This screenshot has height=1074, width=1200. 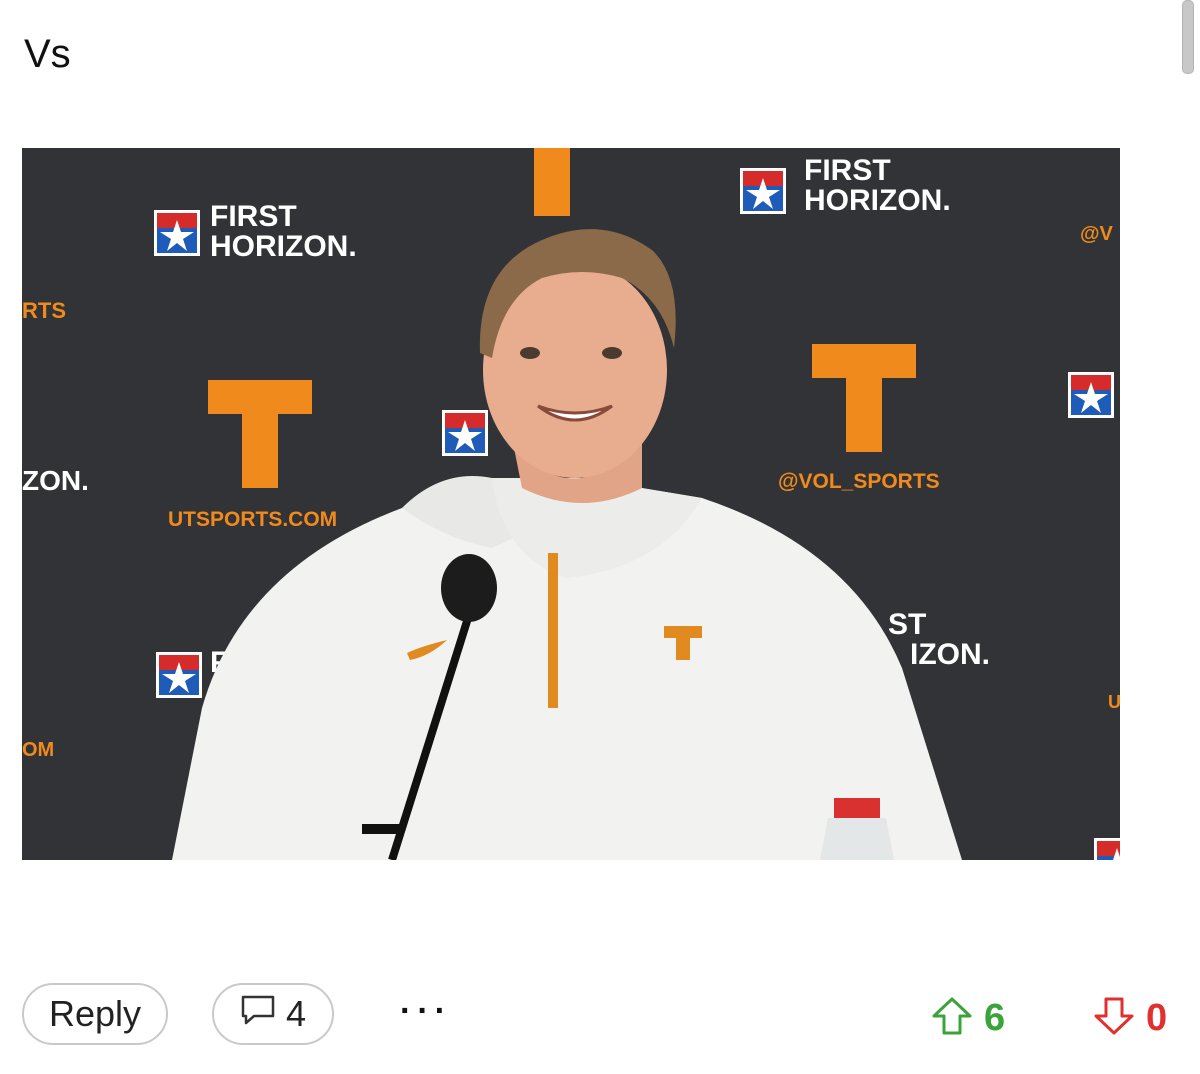 I want to click on upvote-count: 6, so click(x=995, y=1017).